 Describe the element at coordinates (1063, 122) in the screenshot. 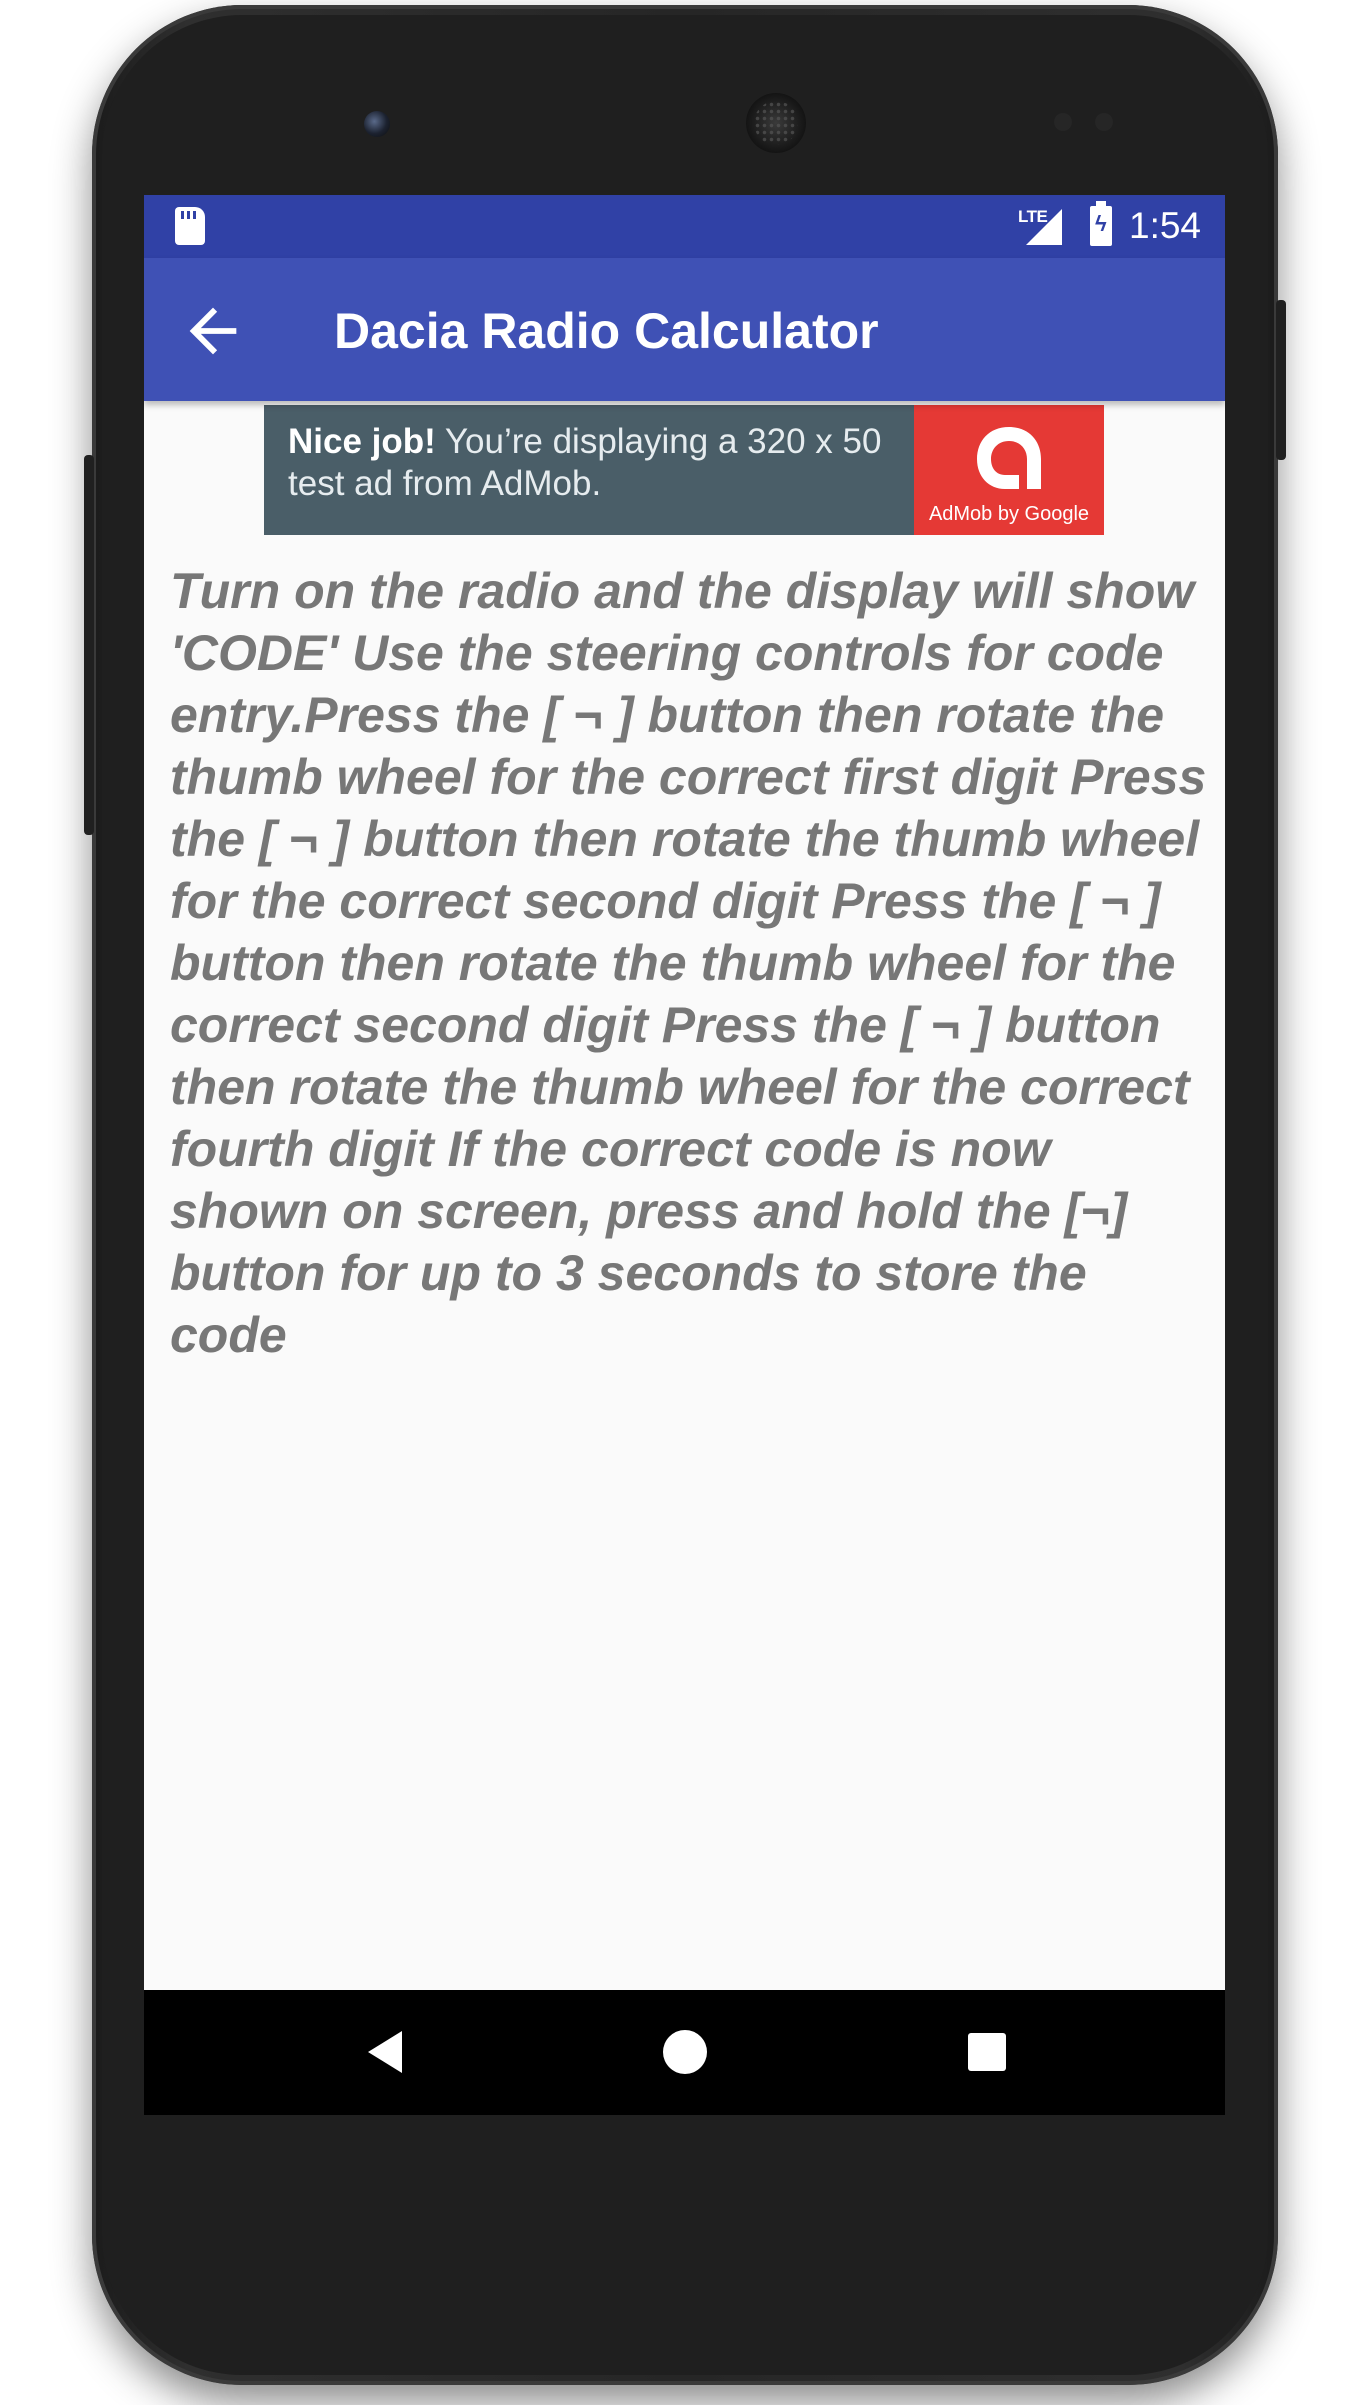

I see `proximity-sensor` at that location.